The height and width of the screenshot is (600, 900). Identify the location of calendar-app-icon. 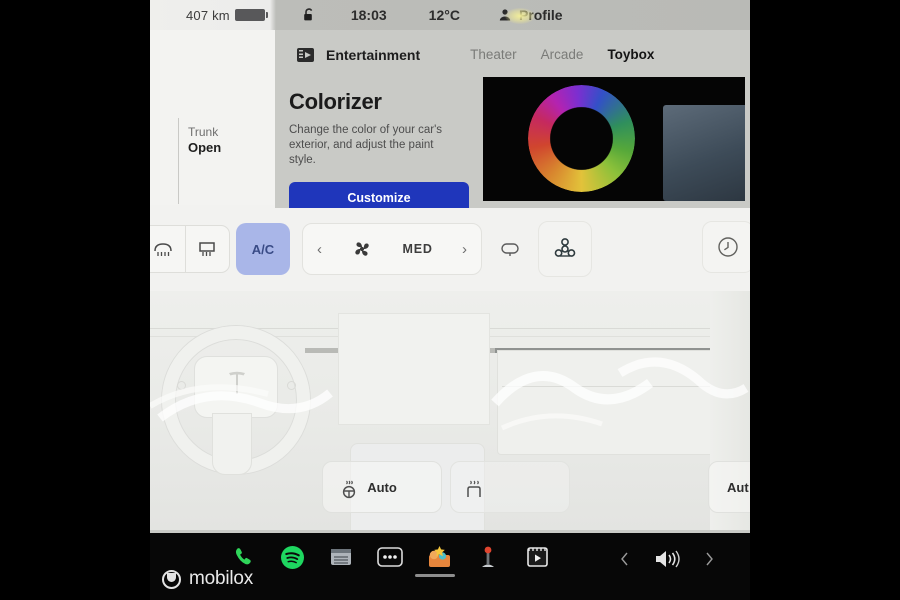
(341, 557).